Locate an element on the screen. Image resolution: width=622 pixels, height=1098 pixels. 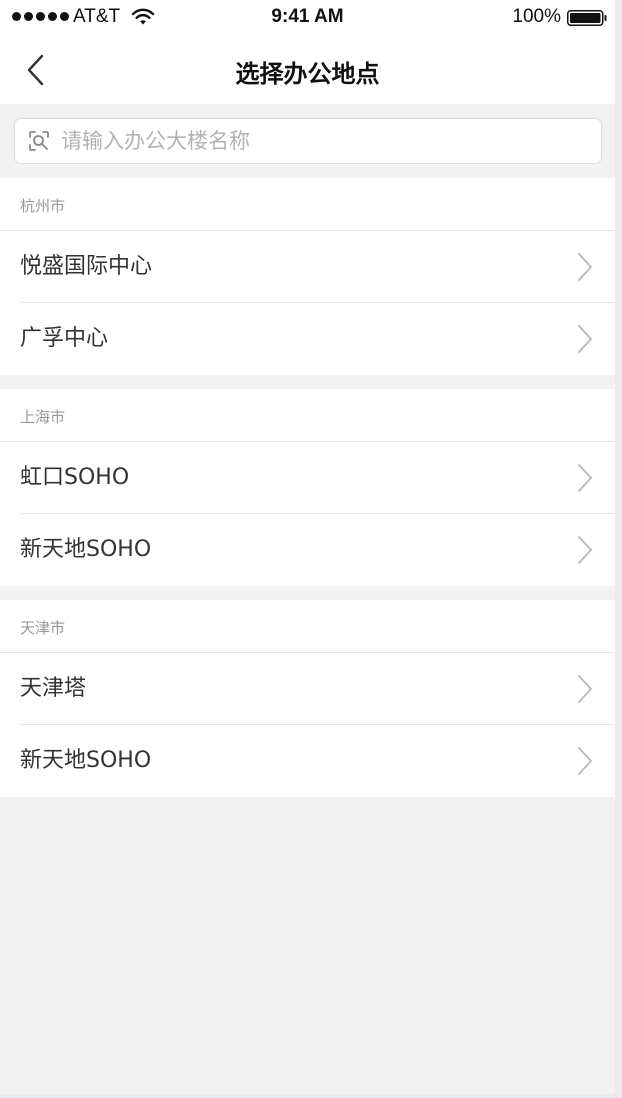
city-header: 杭州市 is located at coordinates (307, 204).